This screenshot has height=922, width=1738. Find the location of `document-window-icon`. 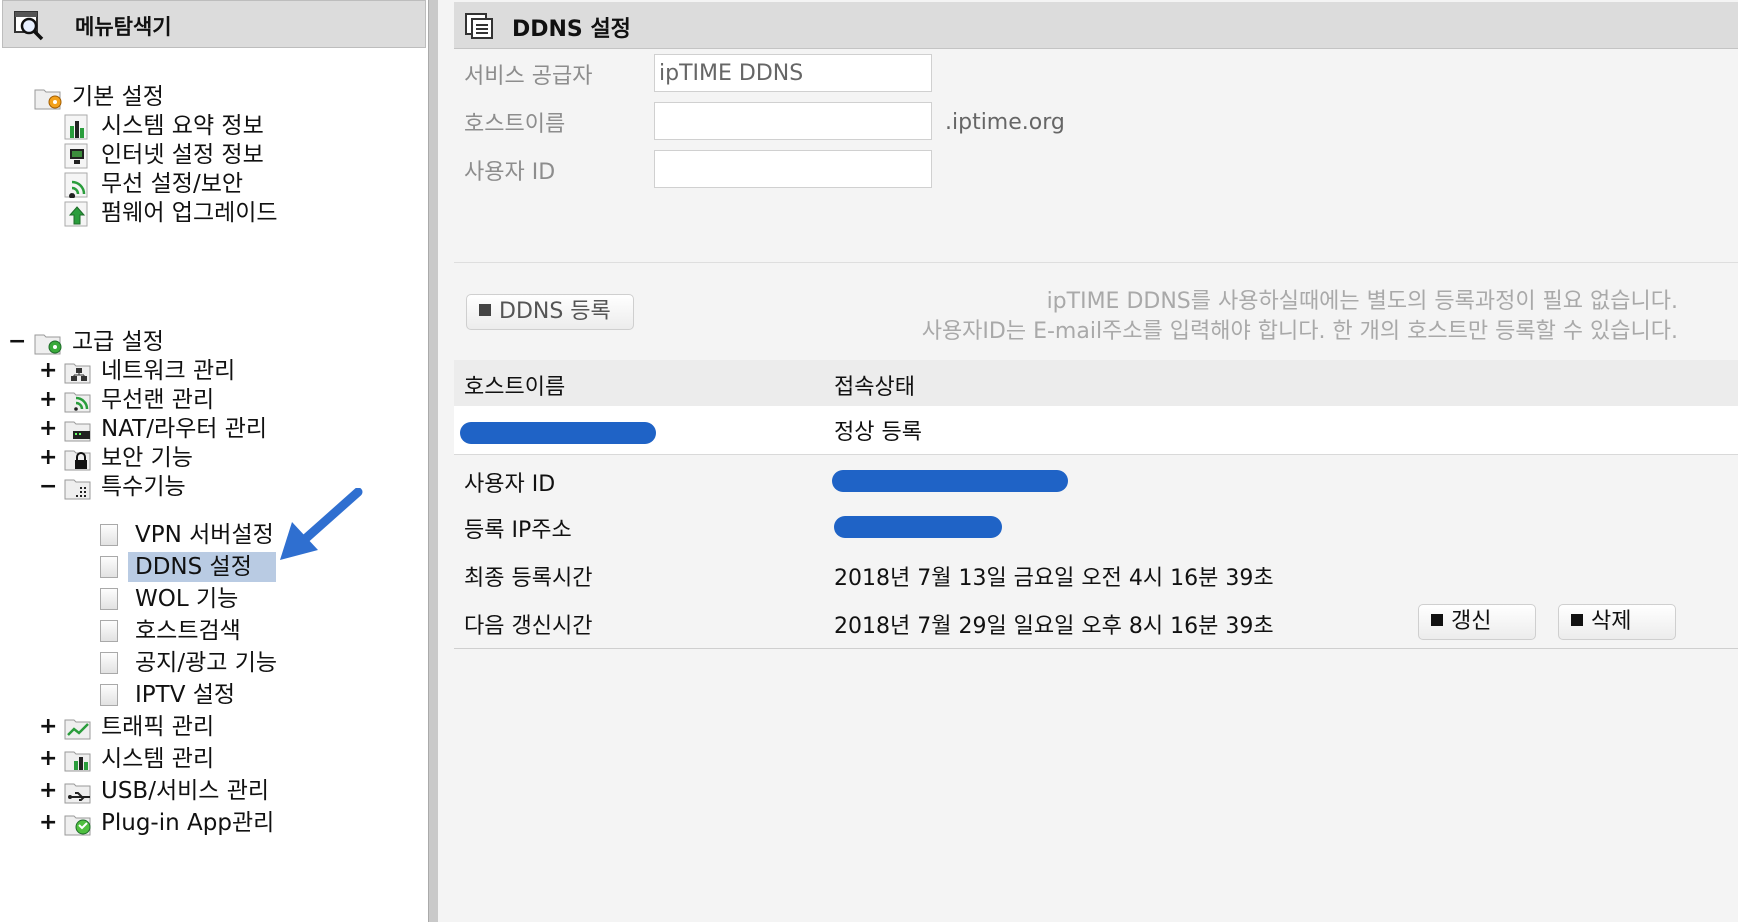

document-window-icon is located at coordinates (479, 26).